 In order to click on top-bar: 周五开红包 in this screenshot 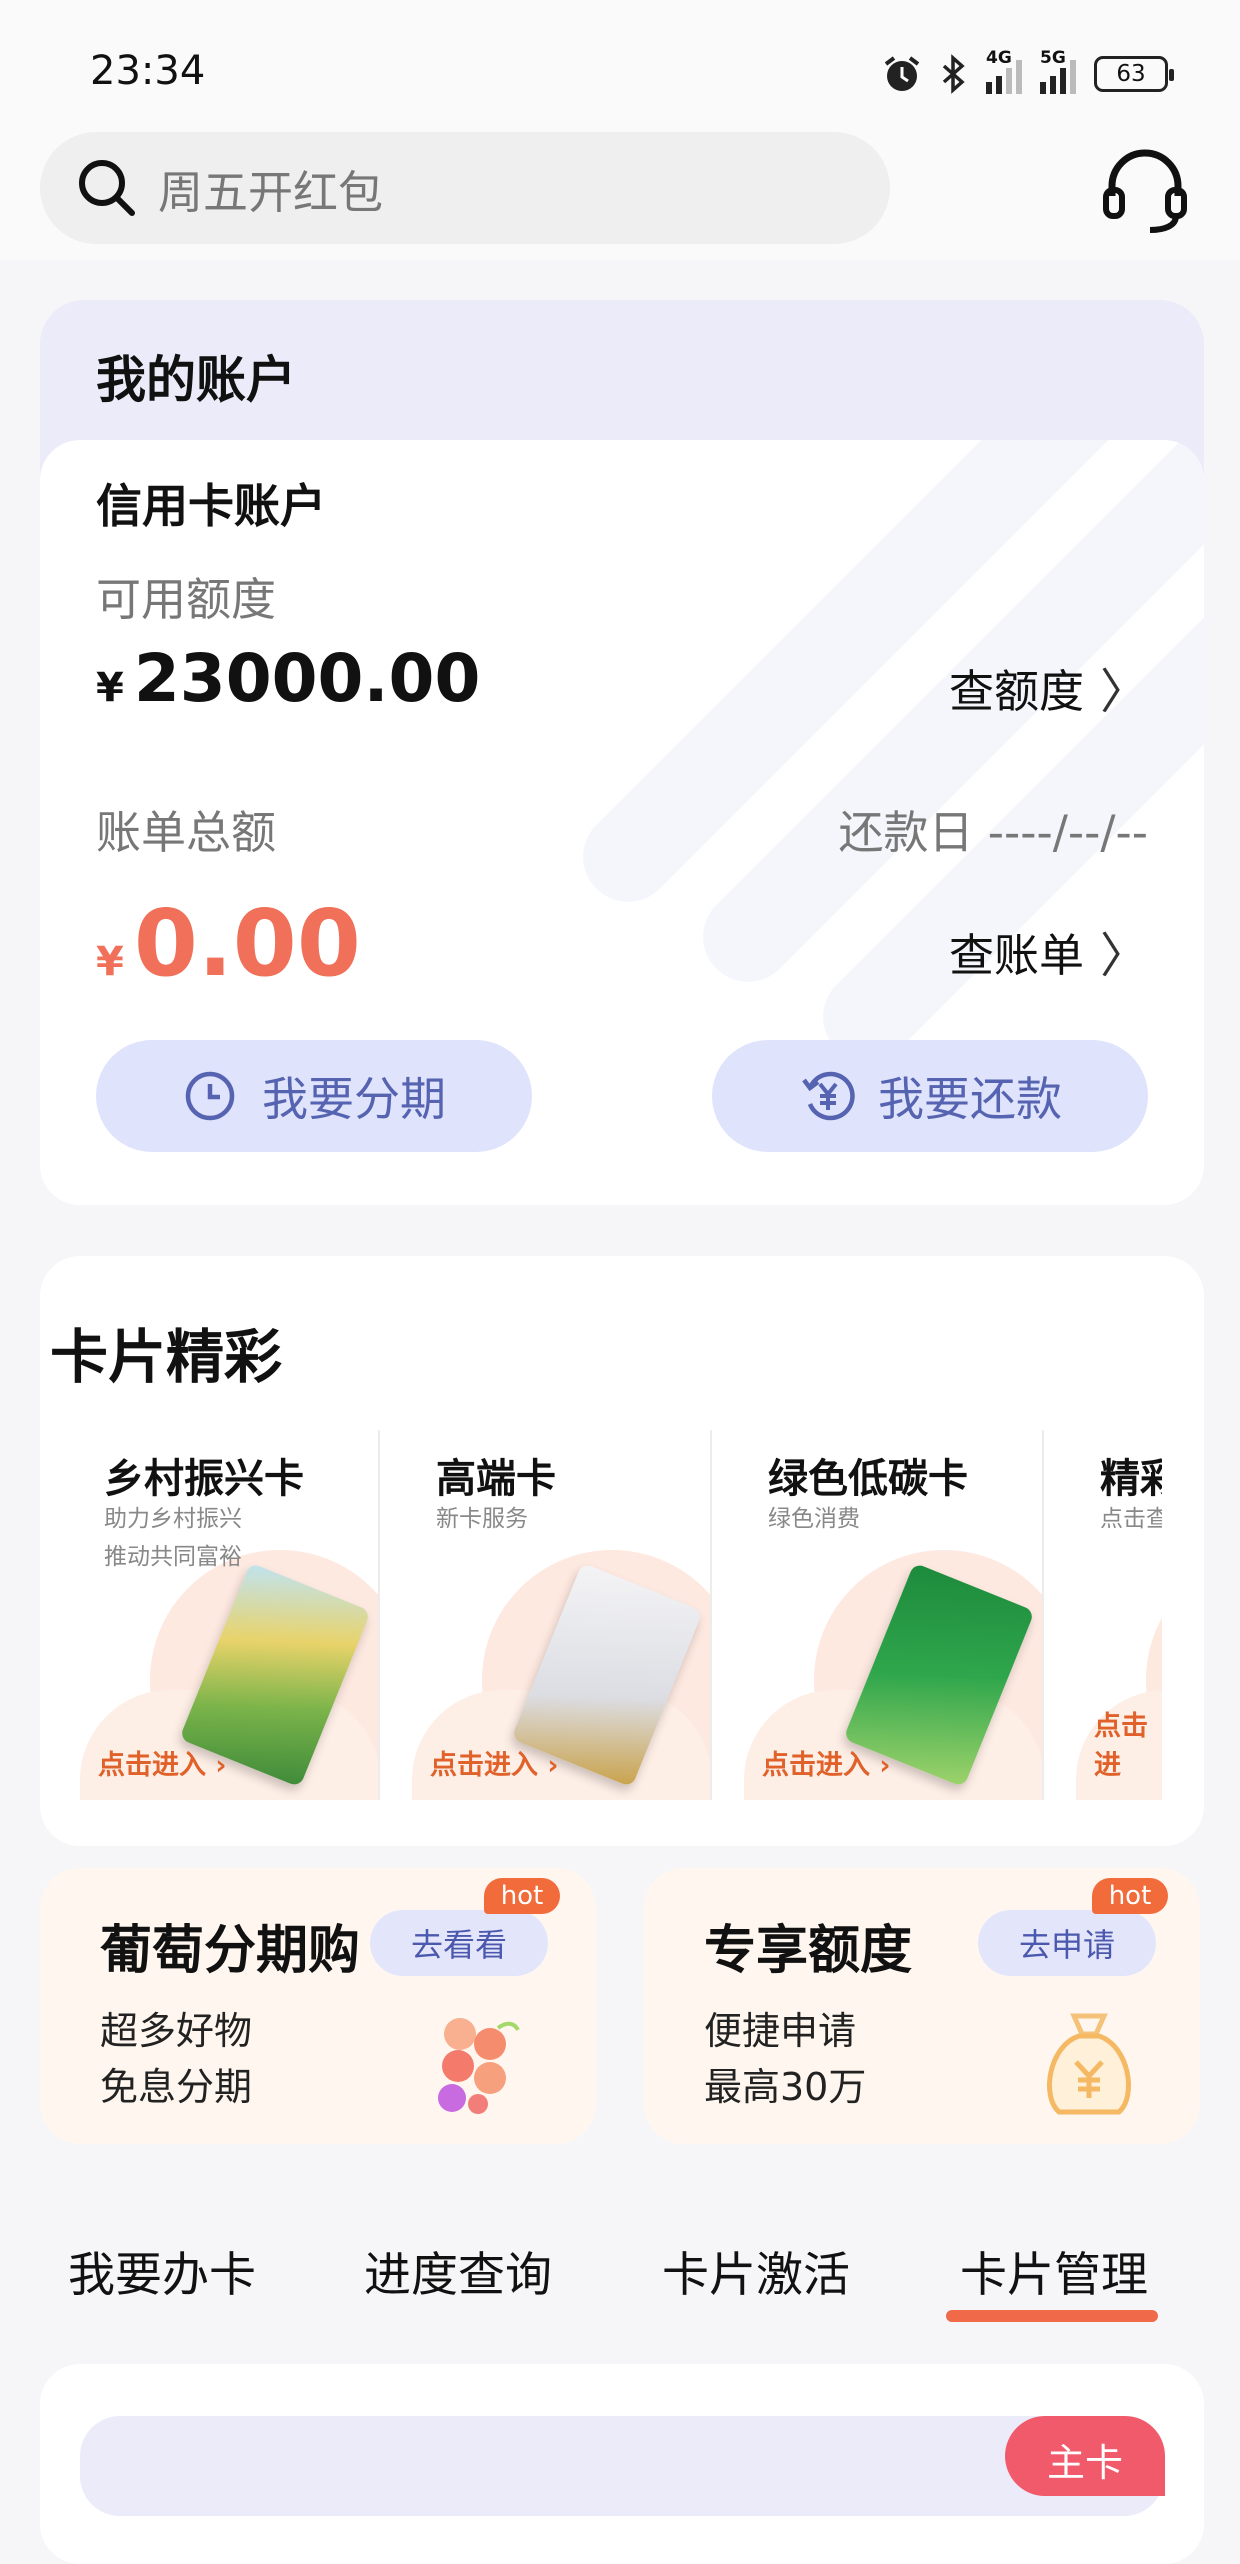, I will do `click(620, 185)`.